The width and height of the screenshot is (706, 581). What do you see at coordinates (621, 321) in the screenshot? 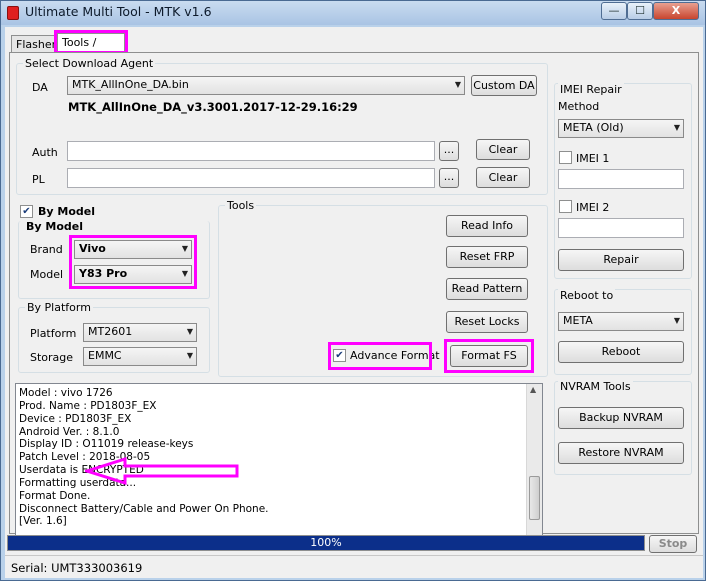
I see `reboot-select: META ▼` at bounding box center [621, 321].